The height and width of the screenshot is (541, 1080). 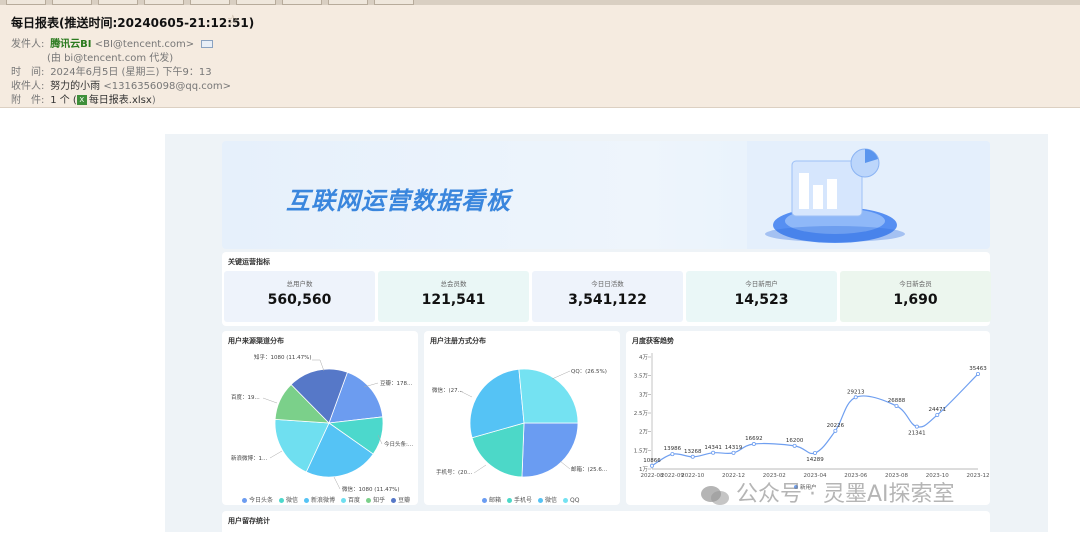 I want to click on kpi-value: 560,560, so click(x=299, y=300).